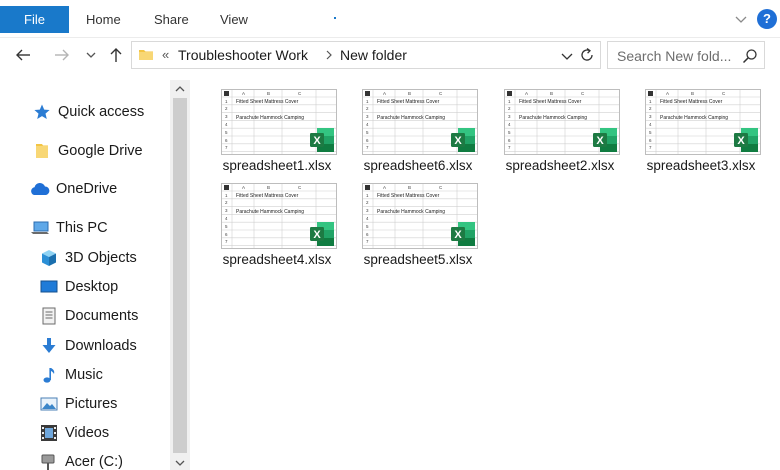 Image resolution: width=780 pixels, height=470 pixels. Describe the element at coordinates (165, 54) in the screenshot. I see `address-prefix: «` at that location.